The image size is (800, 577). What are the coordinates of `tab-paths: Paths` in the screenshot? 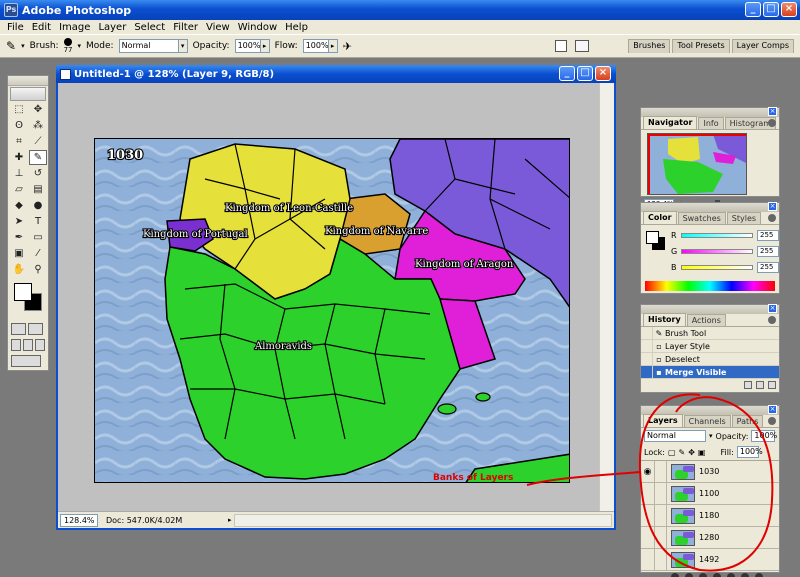 It's located at (747, 421).